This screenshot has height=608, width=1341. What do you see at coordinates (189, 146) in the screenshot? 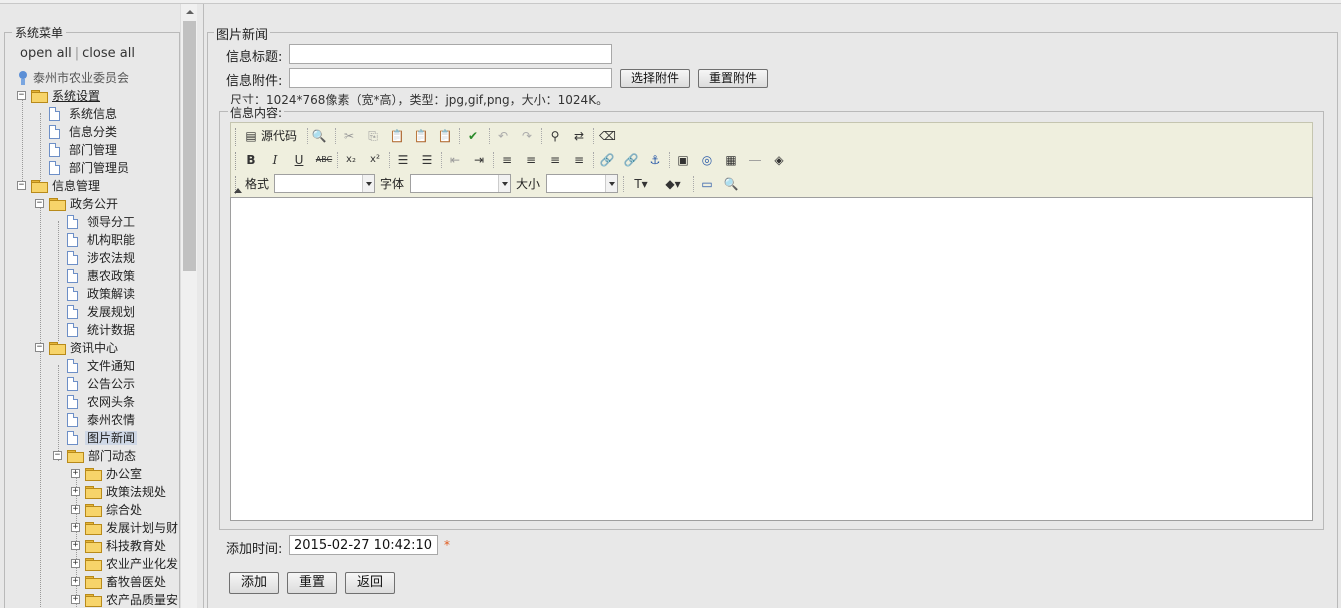
I see `scroll-thumb` at bounding box center [189, 146].